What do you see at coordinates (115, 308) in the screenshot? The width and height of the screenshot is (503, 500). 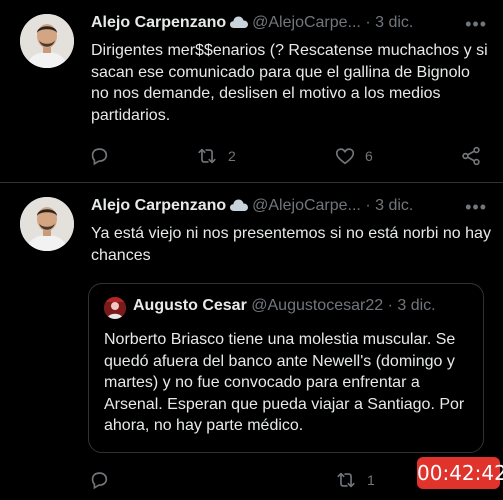 I see `quote-avatar` at bounding box center [115, 308].